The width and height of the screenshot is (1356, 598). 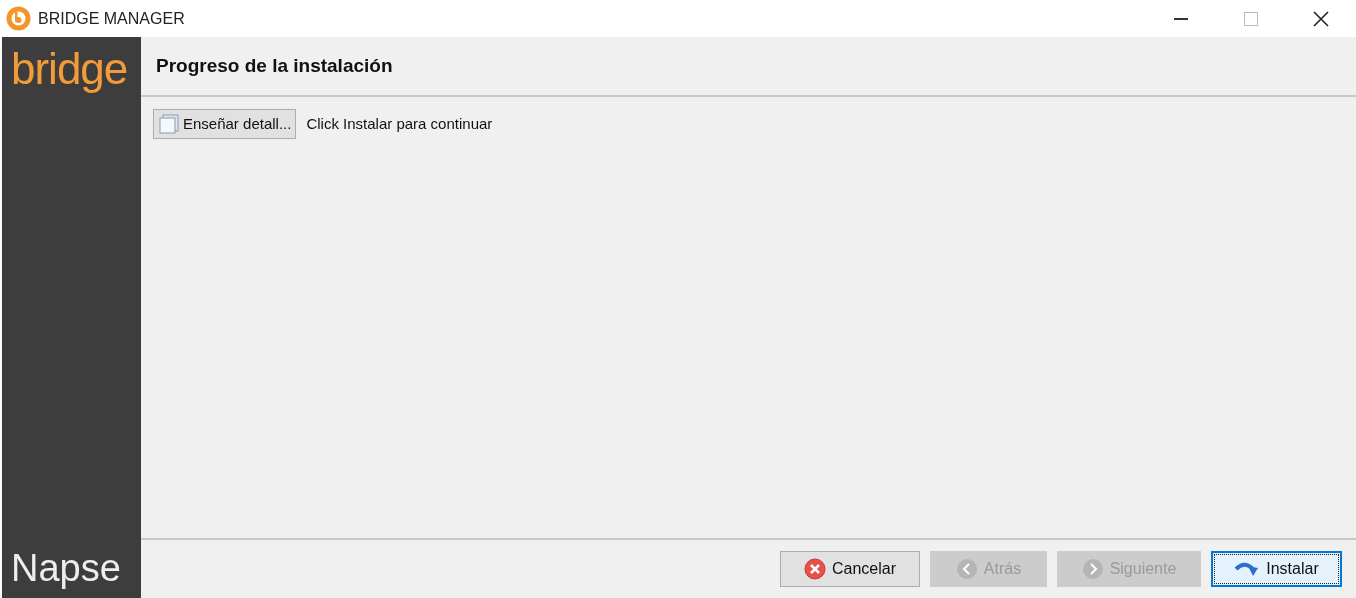 I want to click on maximize-icon, so click(x=1251, y=18).